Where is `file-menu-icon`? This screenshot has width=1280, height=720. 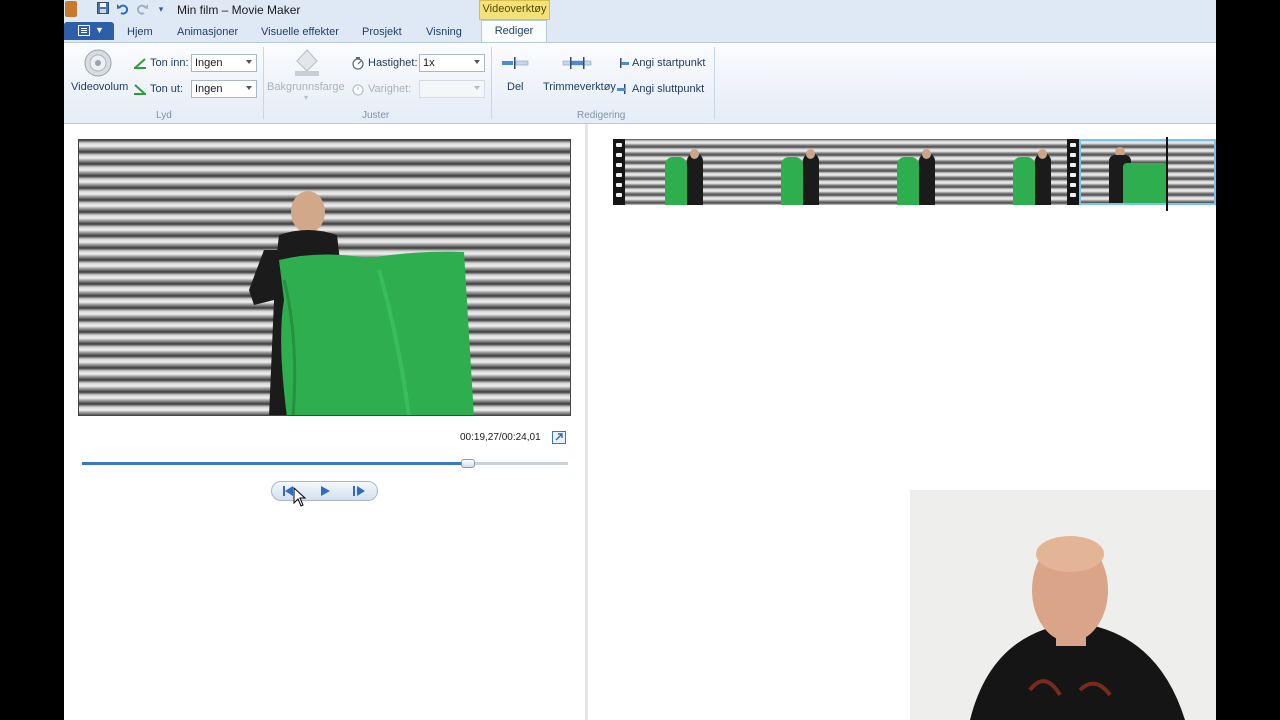
file-menu-icon is located at coordinates (84, 30).